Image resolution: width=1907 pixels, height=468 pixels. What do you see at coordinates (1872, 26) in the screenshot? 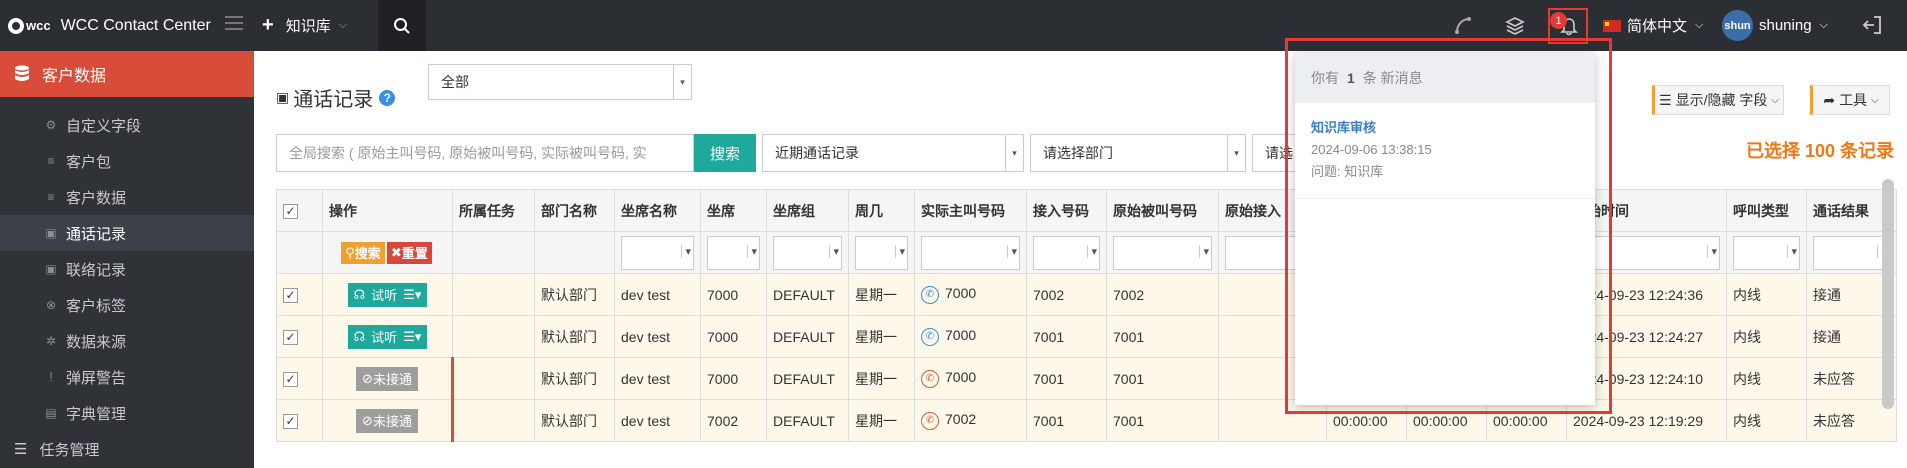
I see `logout-icon` at bounding box center [1872, 26].